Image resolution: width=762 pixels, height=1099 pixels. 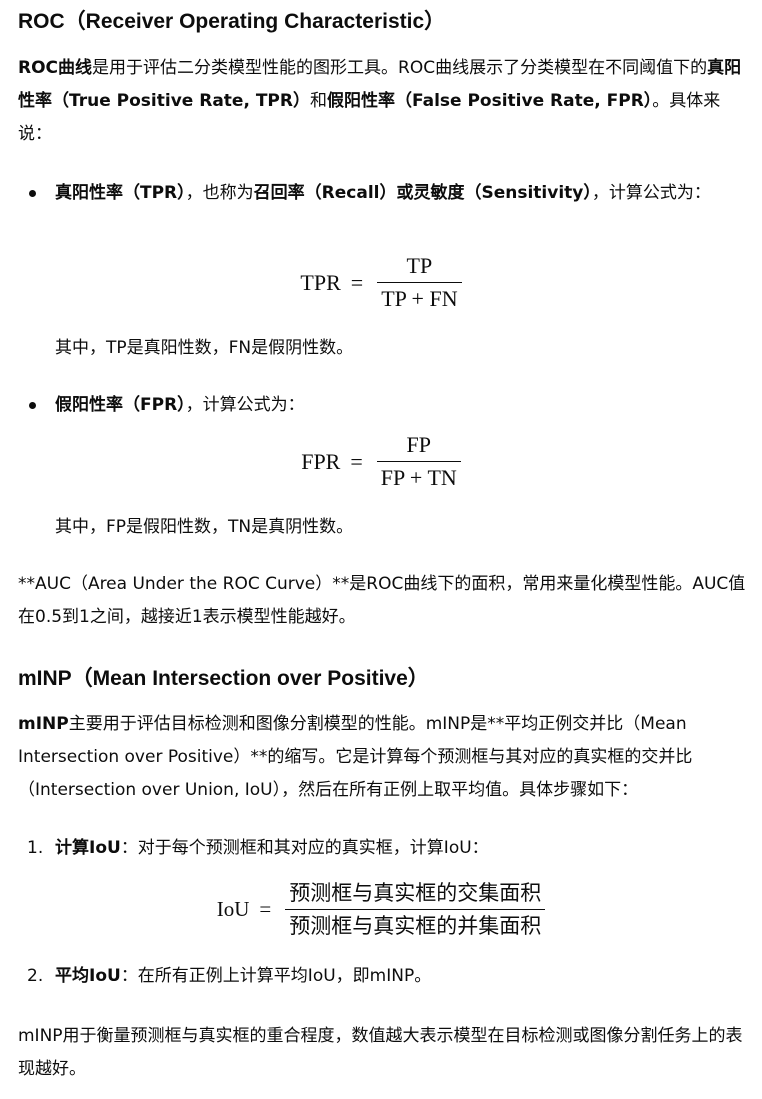 I want to click on tpr-bold-1: 真阳性率（TPR）, so click(x=120, y=193).